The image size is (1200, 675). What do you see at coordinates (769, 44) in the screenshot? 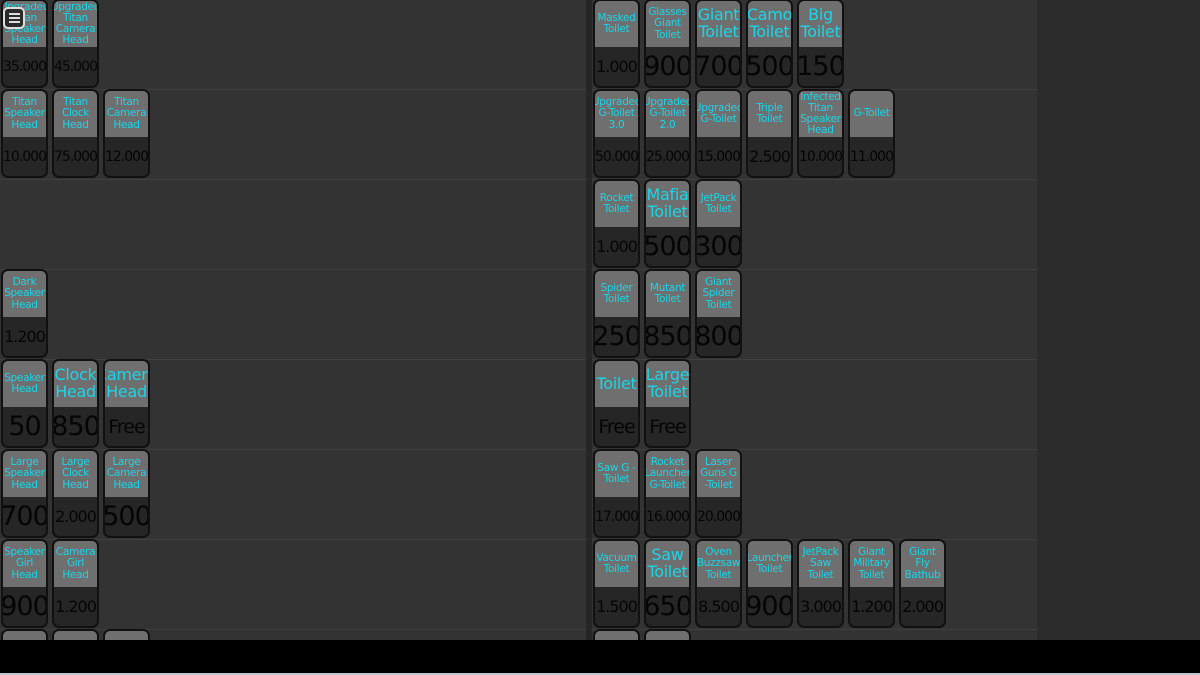
I see `shop-item-card: Camo Toilet 500` at bounding box center [769, 44].